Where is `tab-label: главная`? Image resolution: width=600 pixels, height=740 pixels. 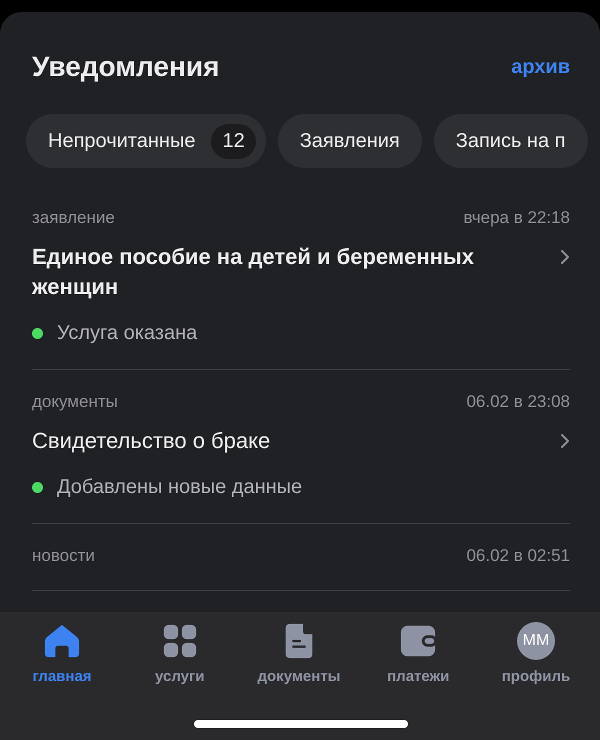 tab-label: главная is located at coordinates (62, 676).